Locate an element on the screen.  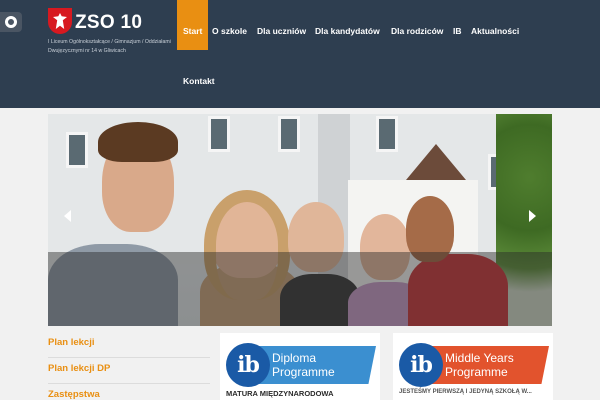
nav-item-dla-kandydatow: Dla kandydatów is located at coordinates (347, 25).